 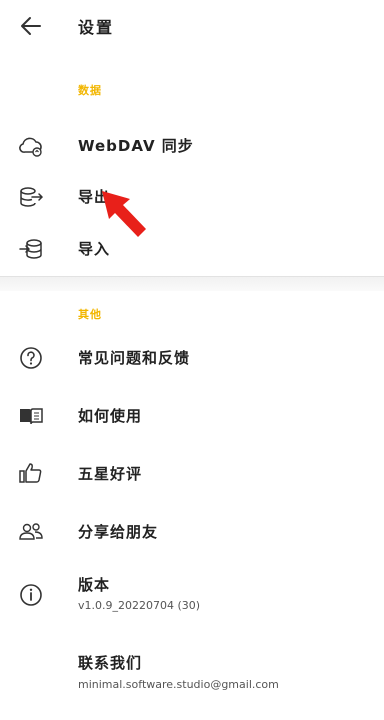 I want to click on info-icon, so click(x=31, y=595).